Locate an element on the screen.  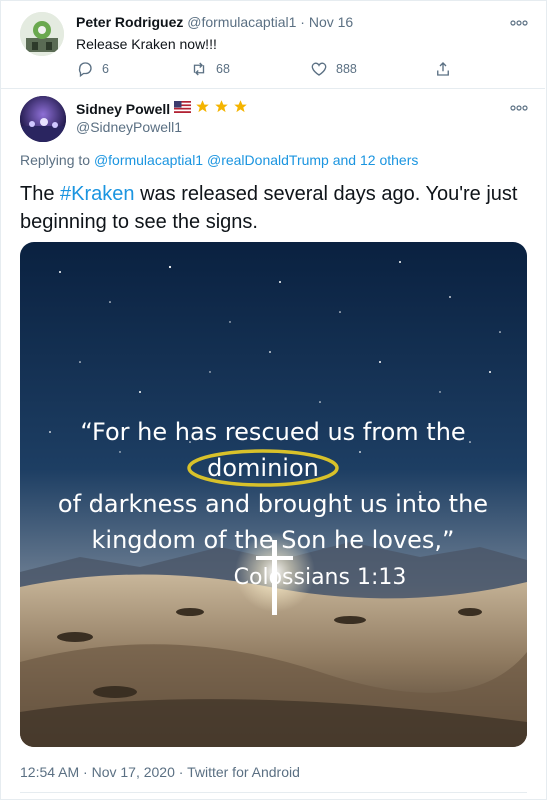
heart-icon is located at coordinates (319, 69).